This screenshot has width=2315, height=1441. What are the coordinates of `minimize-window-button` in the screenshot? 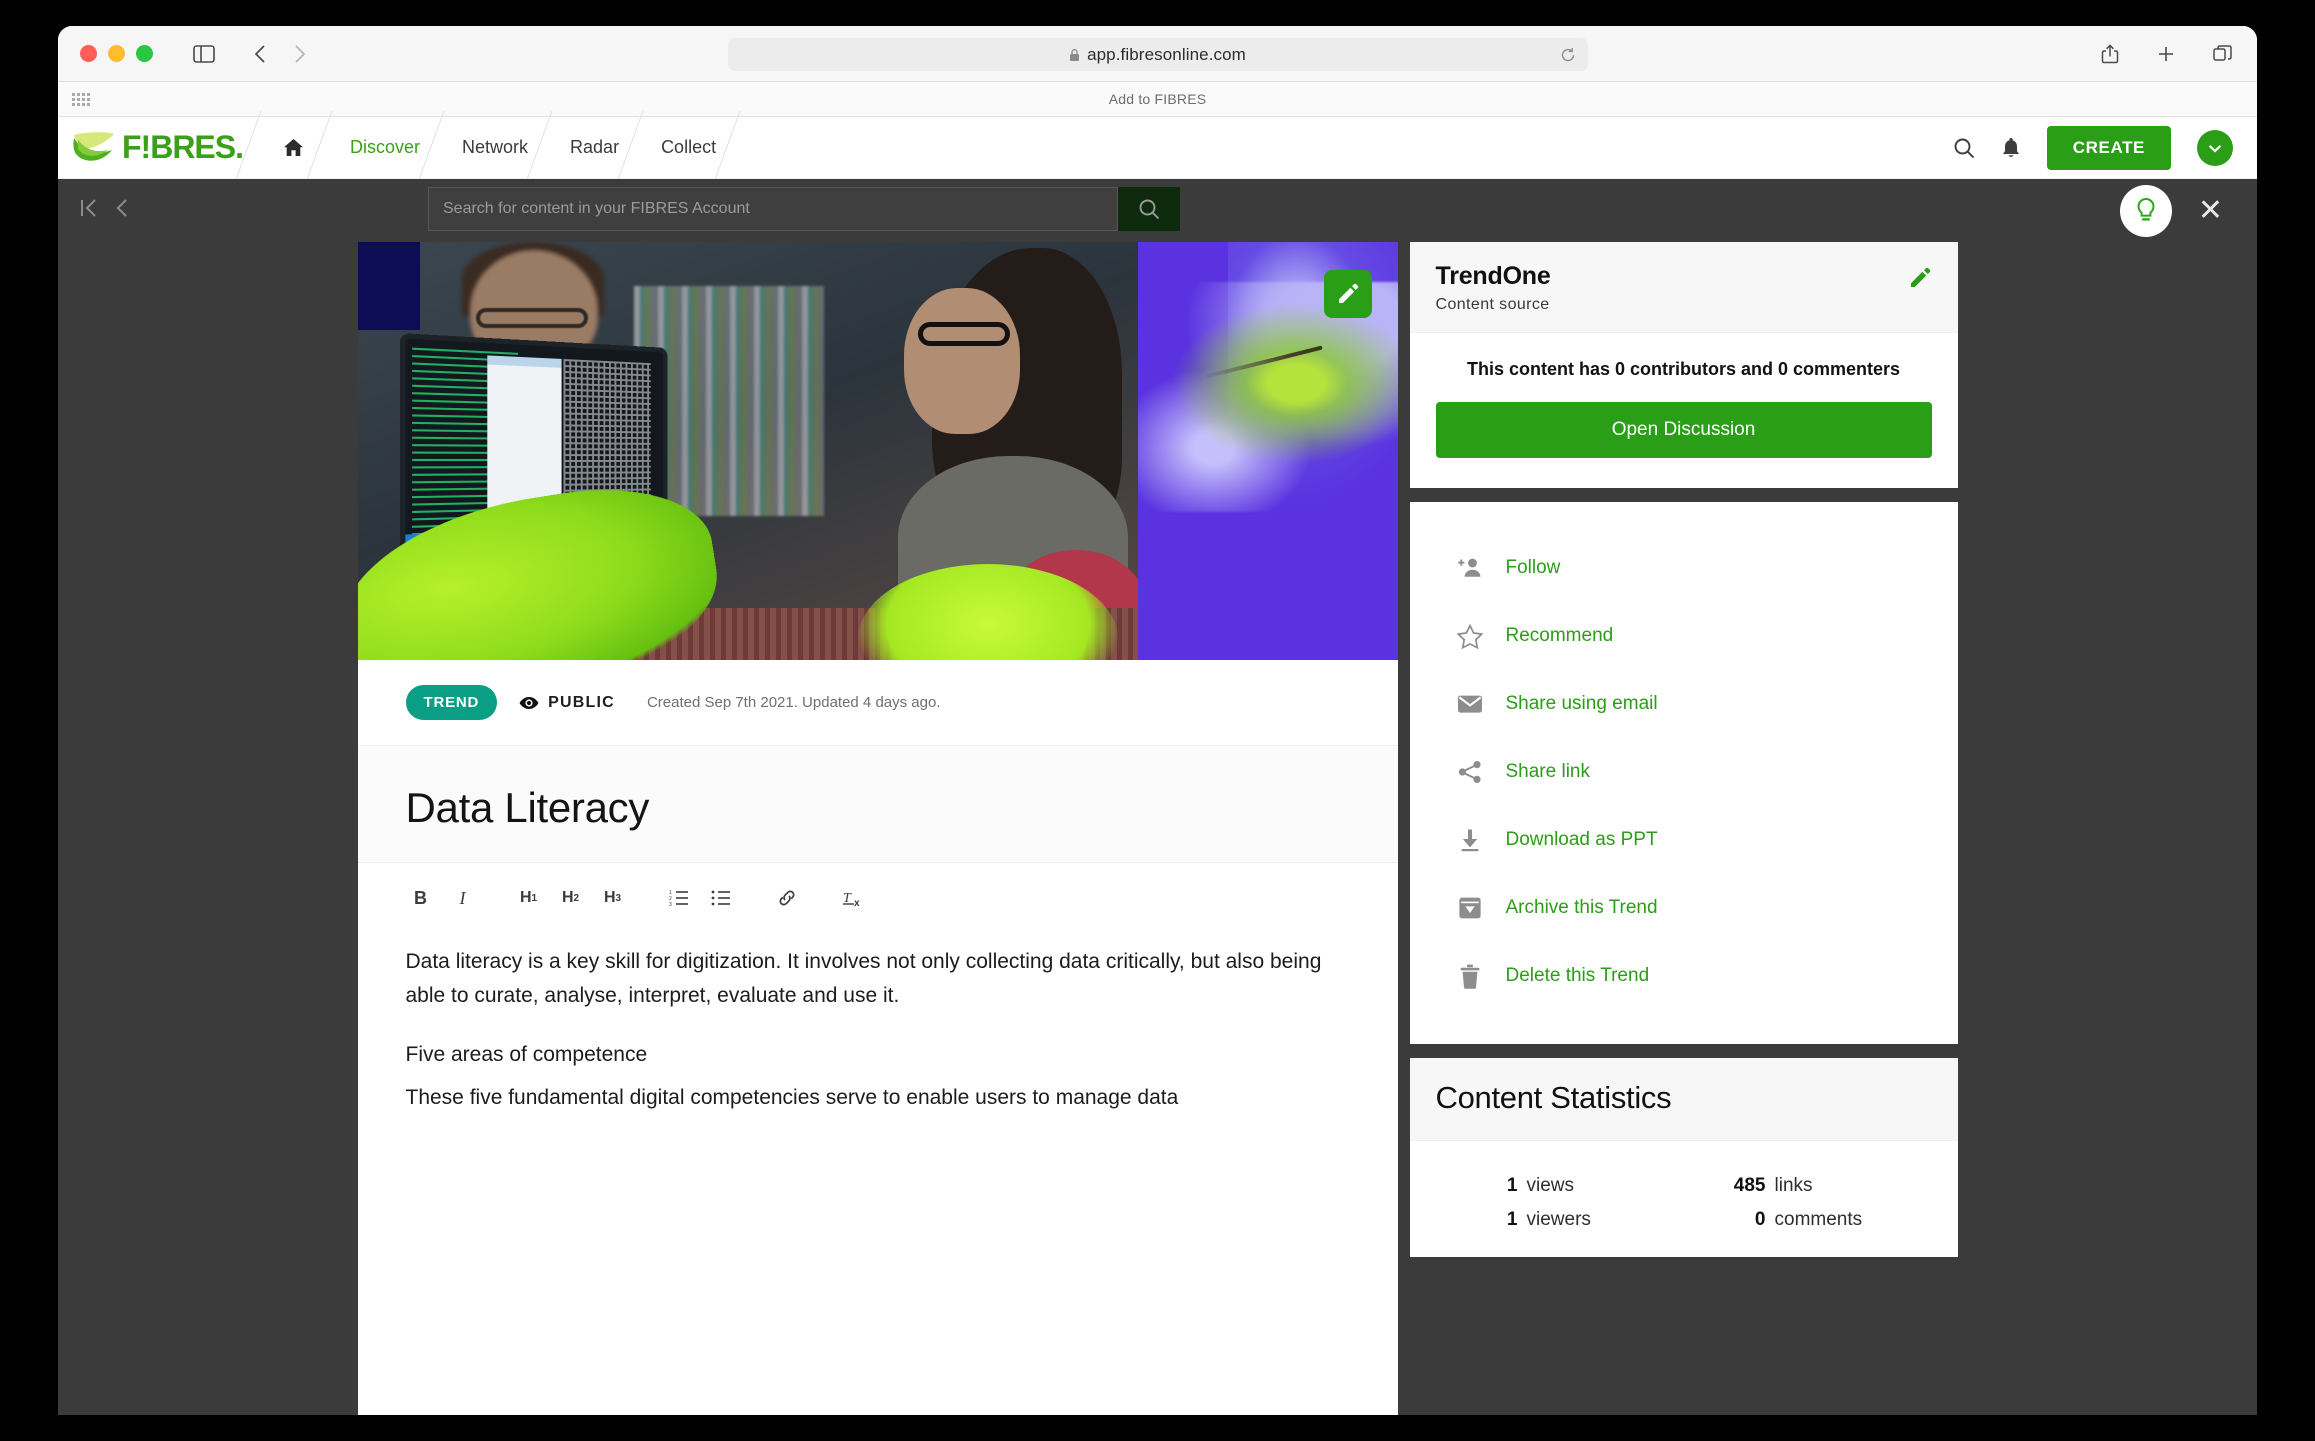 It's located at (116, 53).